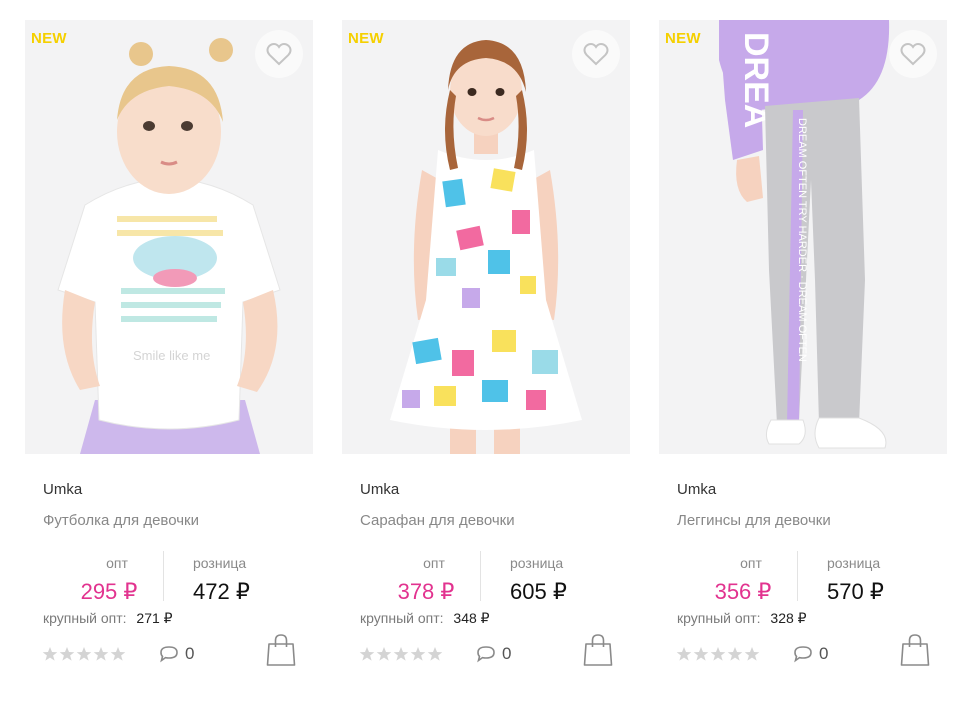 The width and height of the screenshot is (966, 707). I want to click on retail-price: 472 ₽, so click(221, 591).